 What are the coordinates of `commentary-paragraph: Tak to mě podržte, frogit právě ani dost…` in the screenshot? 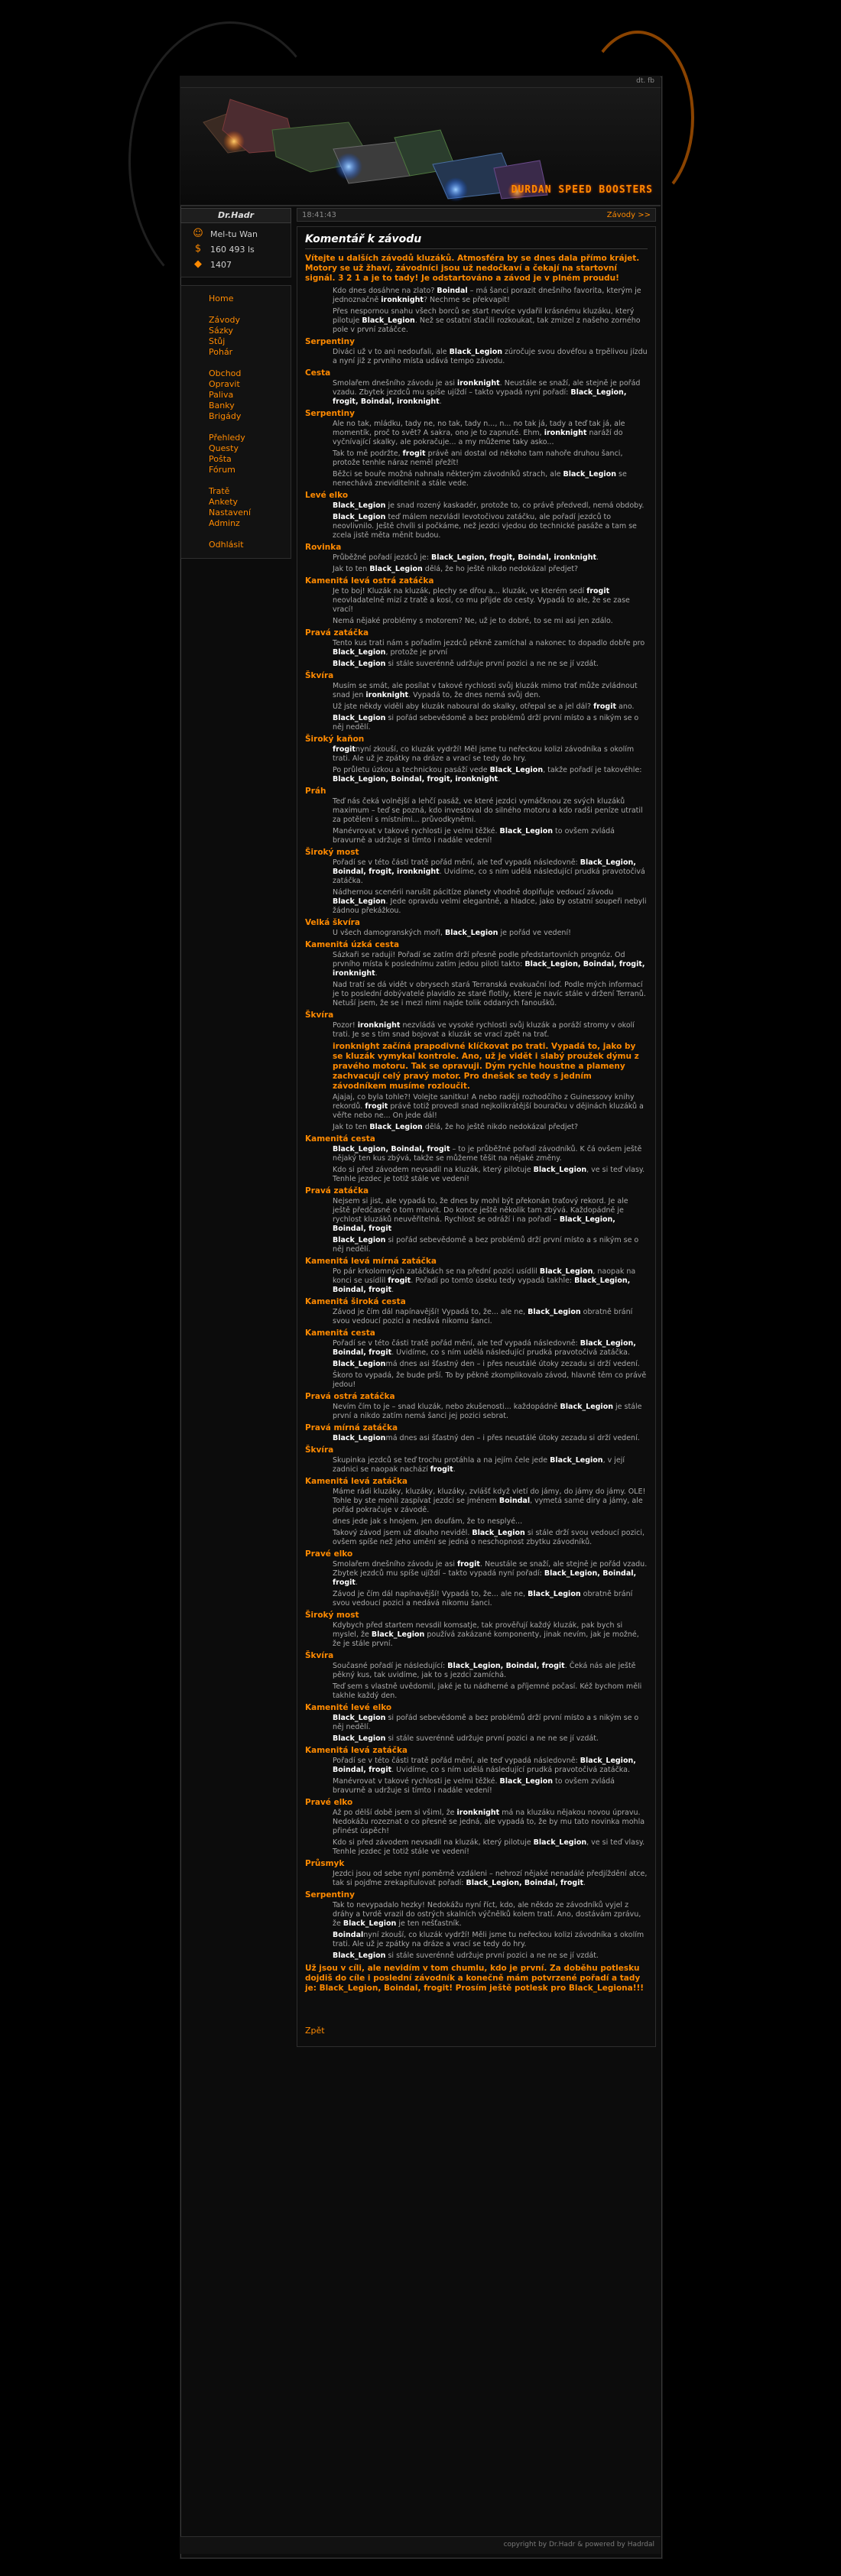 It's located at (478, 458).